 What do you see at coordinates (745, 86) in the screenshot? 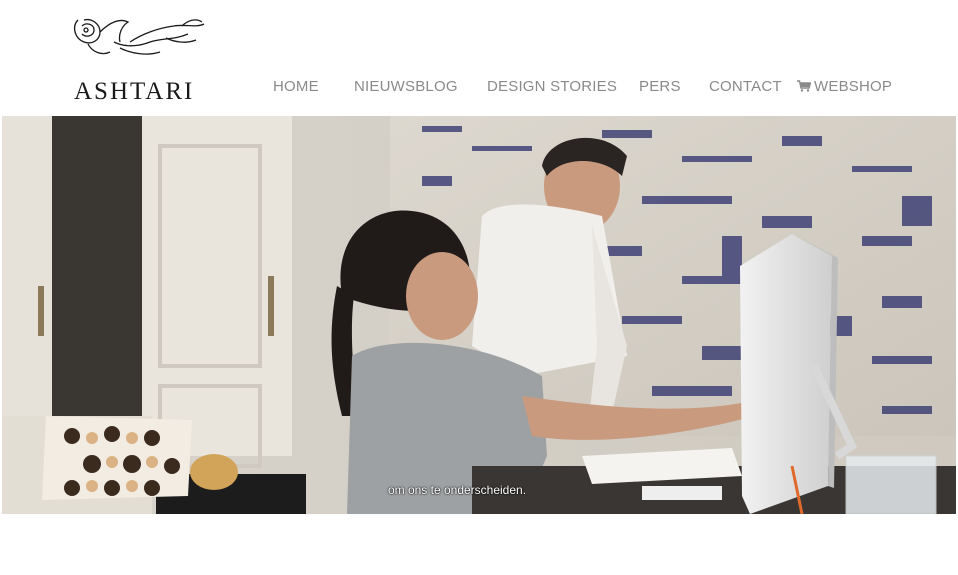
I see `nav-contact: CONTACT` at bounding box center [745, 86].